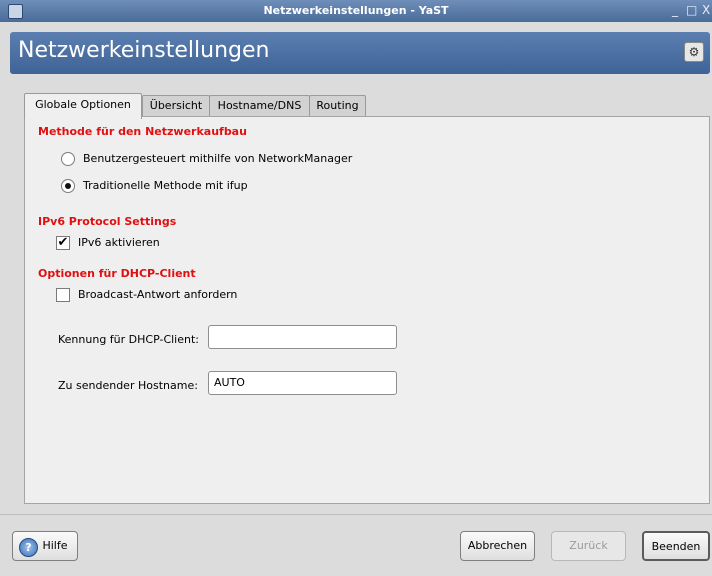 This screenshot has width=712, height=576. What do you see at coordinates (302, 337) in the screenshot?
I see `dhcp-client-id-input` at bounding box center [302, 337].